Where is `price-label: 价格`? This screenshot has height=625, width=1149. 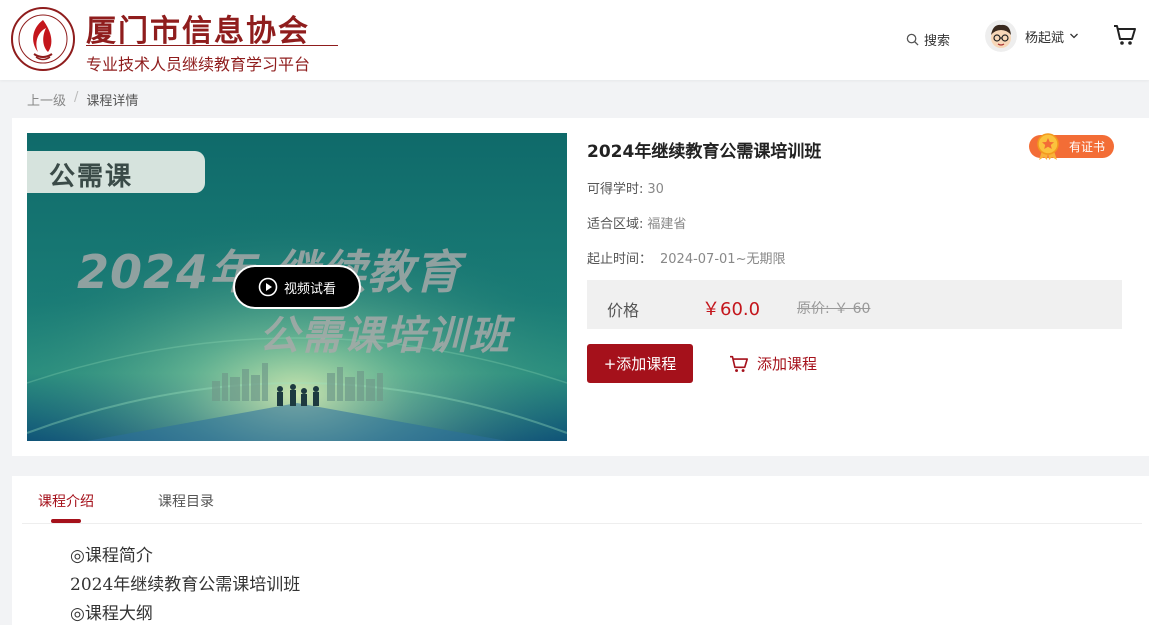 price-label: 价格 is located at coordinates (623, 310).